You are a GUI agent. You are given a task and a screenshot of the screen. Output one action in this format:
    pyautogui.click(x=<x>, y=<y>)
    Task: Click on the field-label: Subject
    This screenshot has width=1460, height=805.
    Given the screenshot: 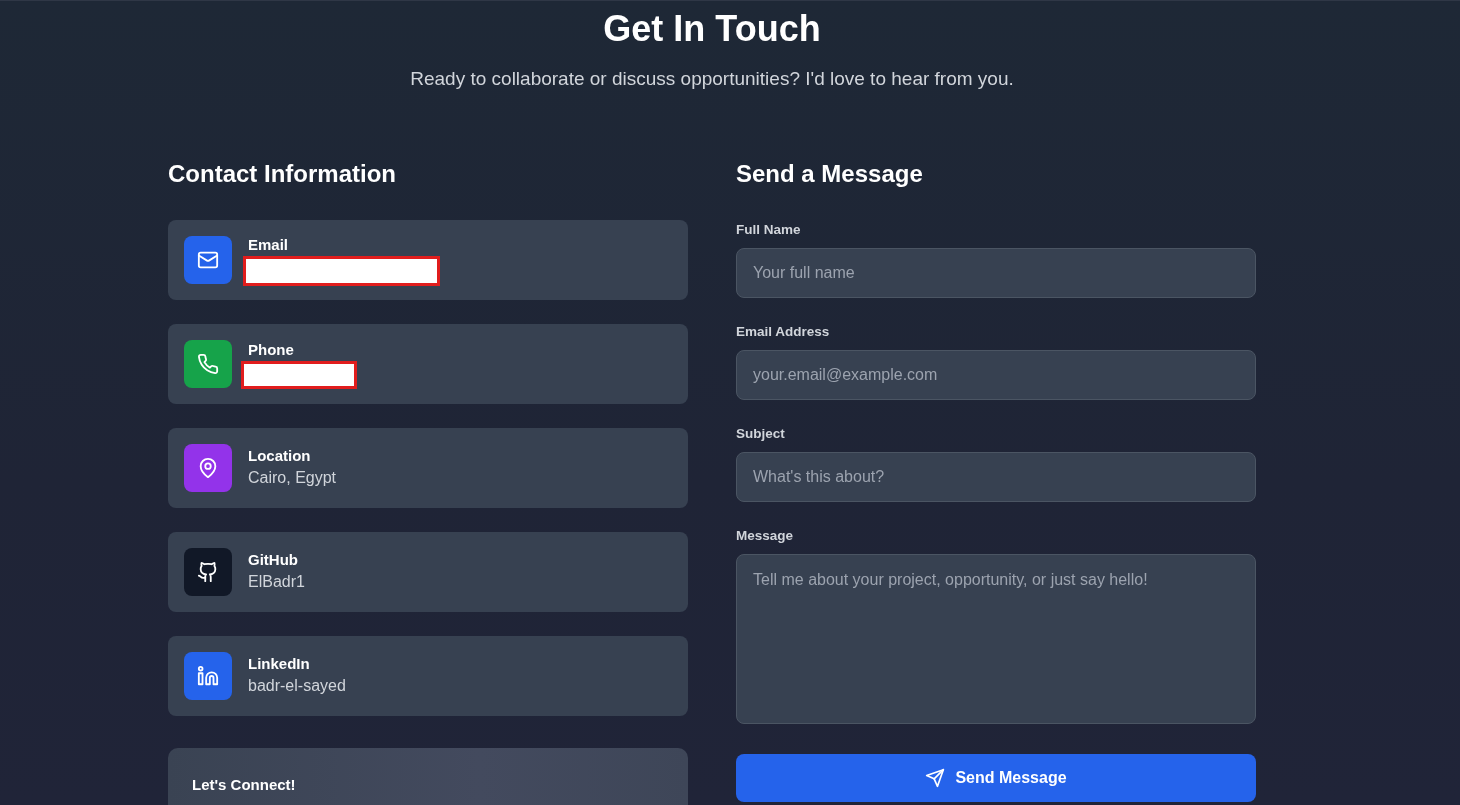 What is the action you would take?
    pyautogui.click(x=761, y=434)
    